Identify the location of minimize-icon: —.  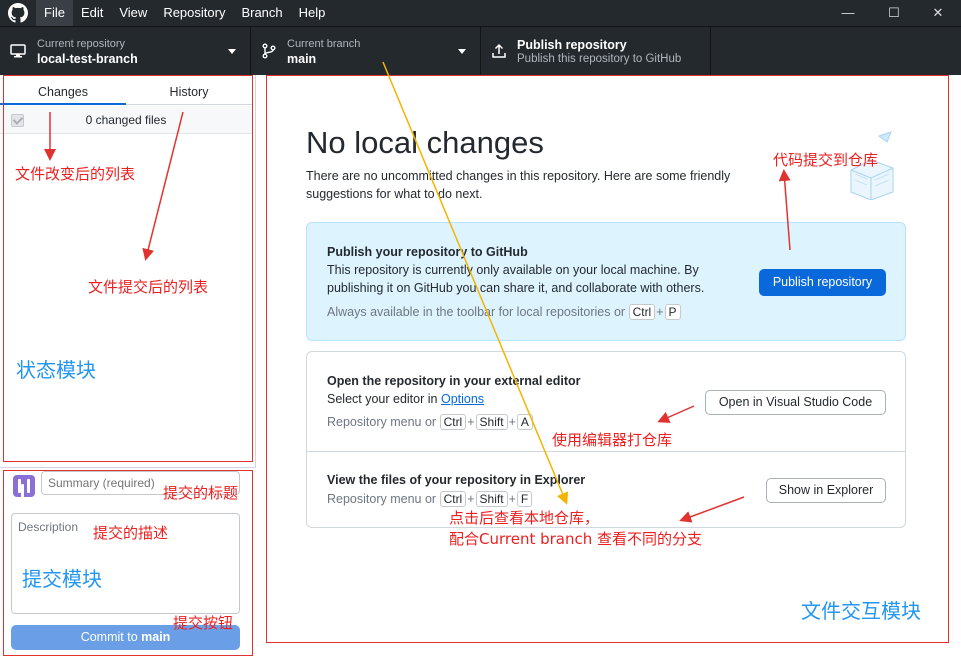
(848, 13).